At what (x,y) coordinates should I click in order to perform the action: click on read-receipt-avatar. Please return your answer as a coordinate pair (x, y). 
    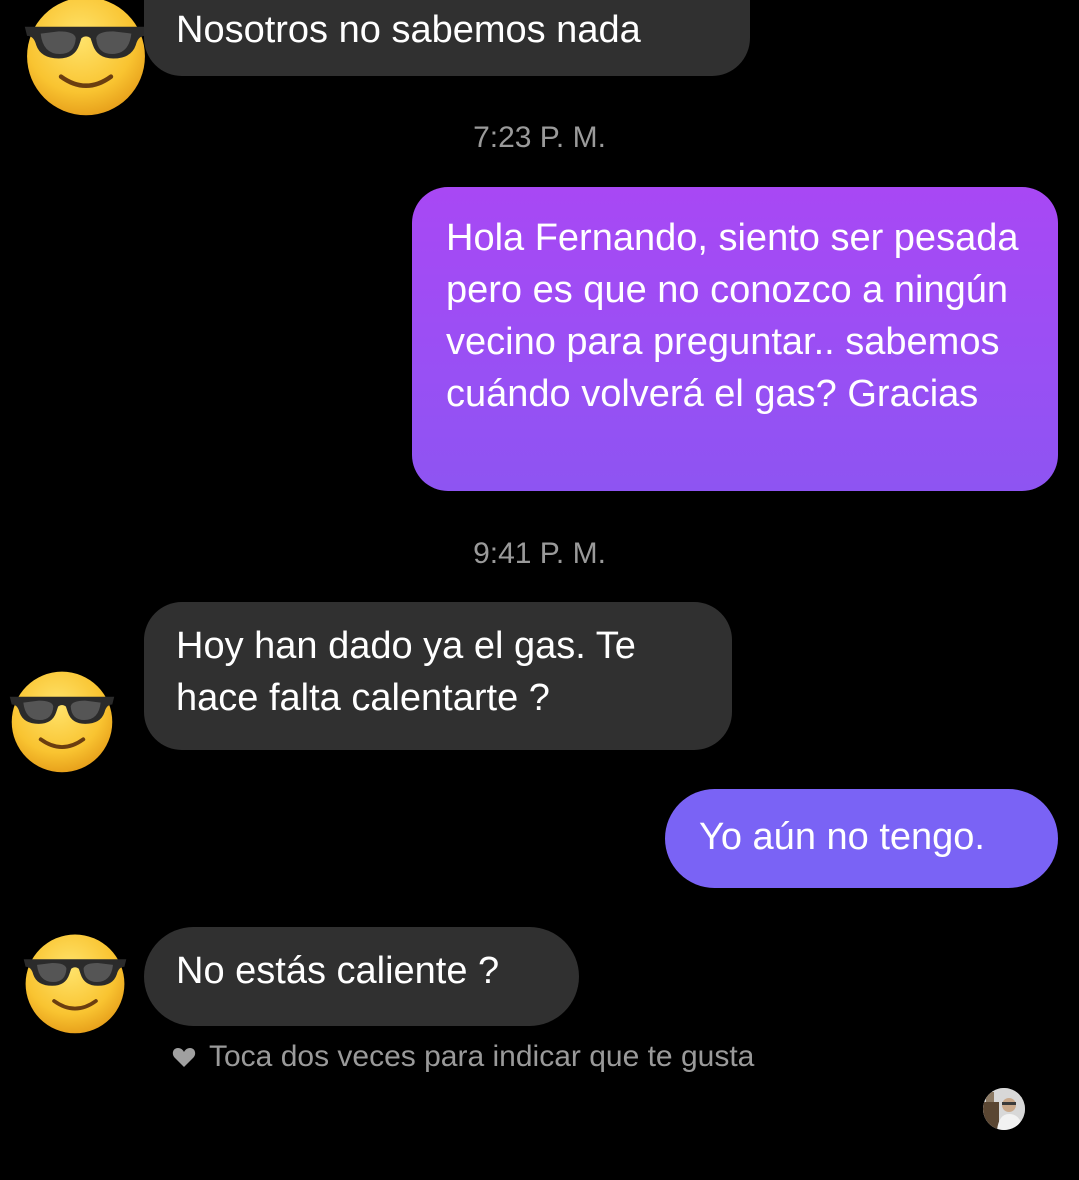
    Looking at the image, I should click on (1004, 1109).